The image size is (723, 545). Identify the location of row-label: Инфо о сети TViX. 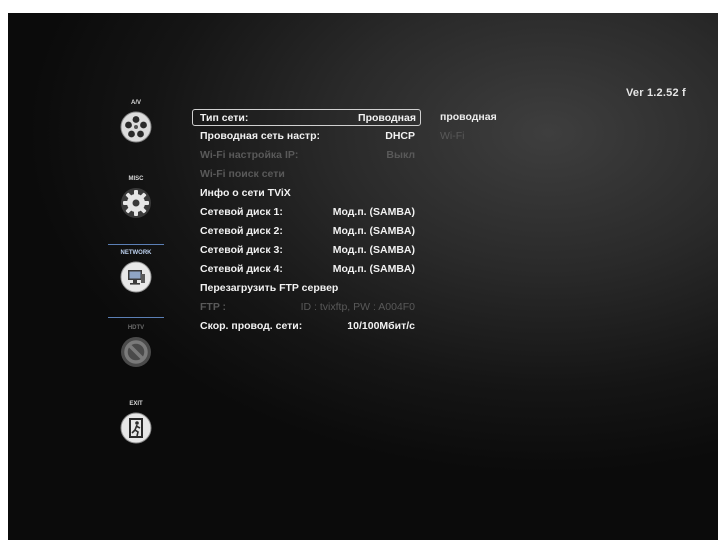
(245, 193).